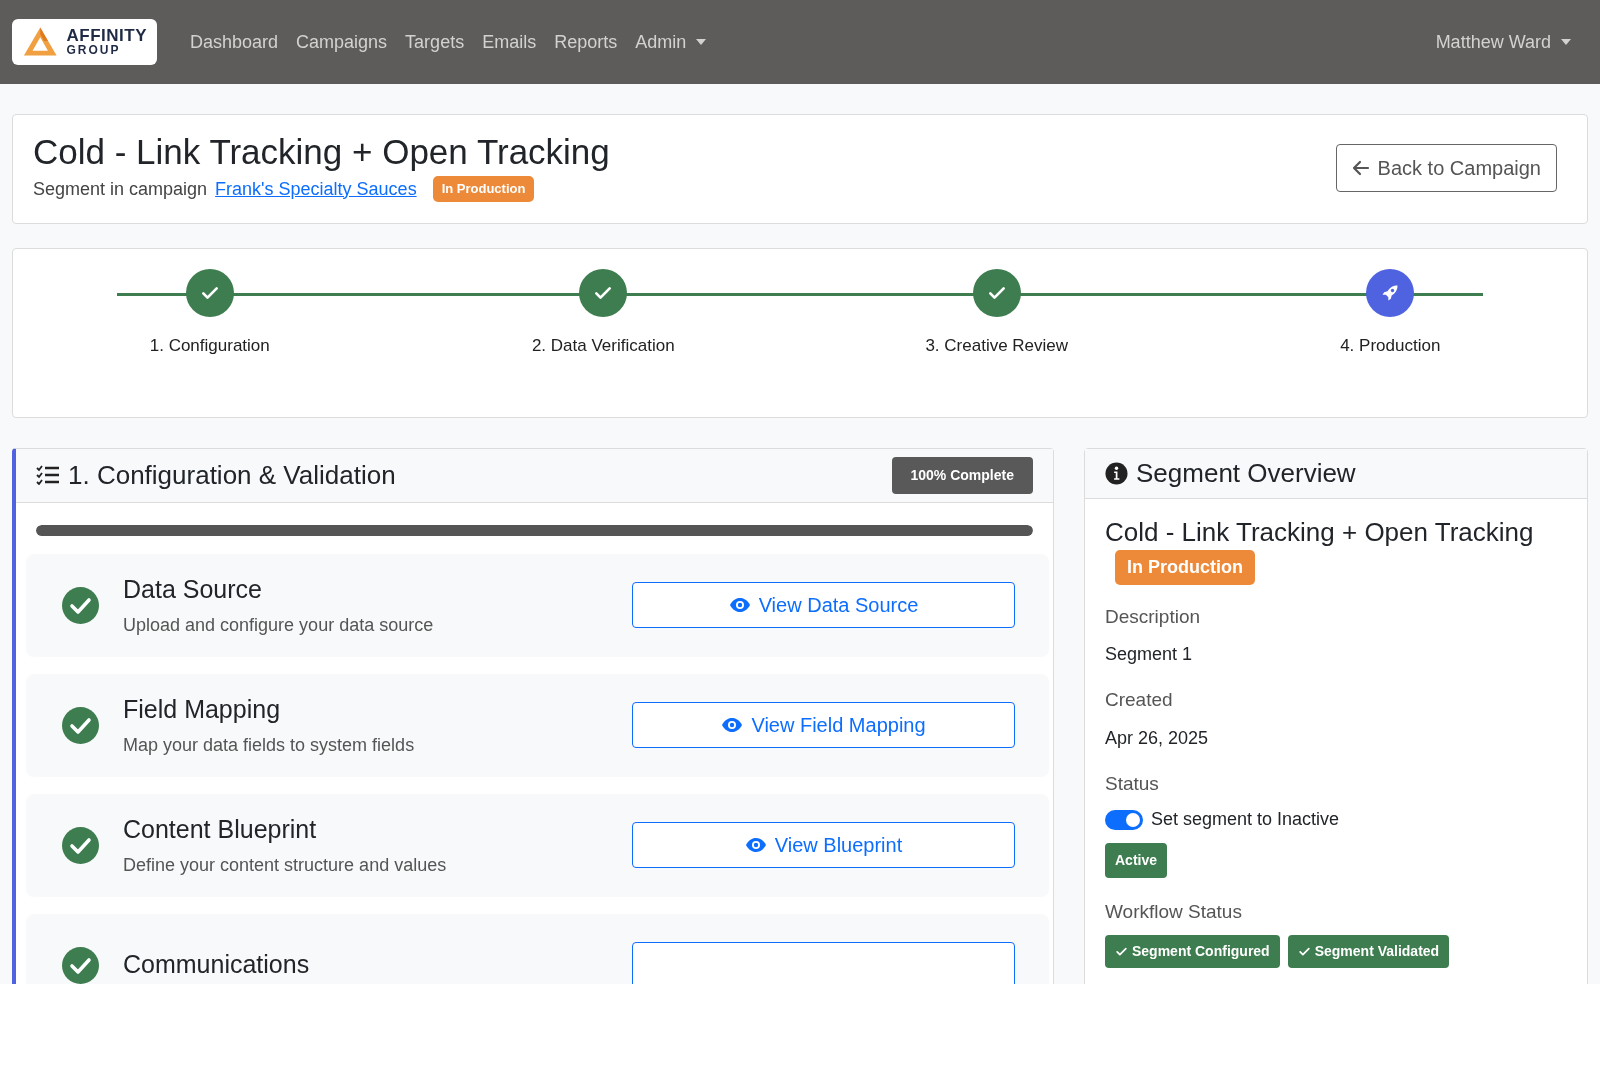 This screenshot has height=1066, width=1600. Describe the element at coordinates (321, 152) in the screenshot. I see `page-title: Cold - Link Tracking + Open Tracking` at that location.